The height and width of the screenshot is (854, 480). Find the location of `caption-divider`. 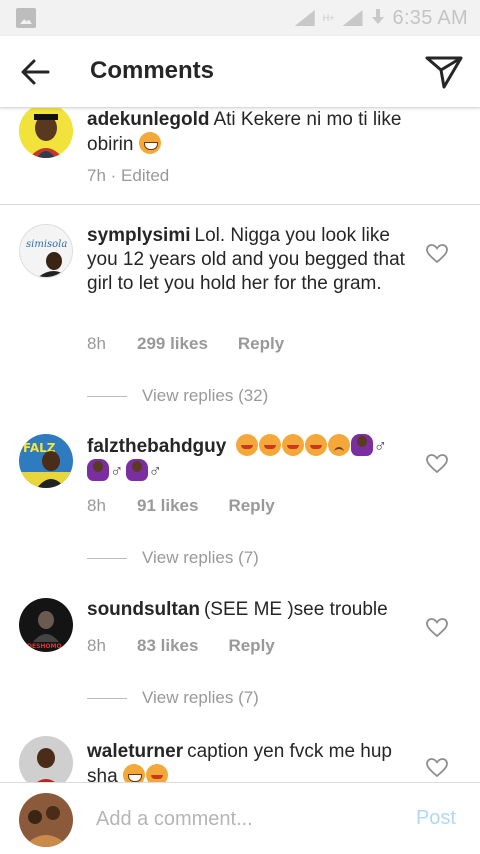

caption-divider is located at coordinates (240, 204).